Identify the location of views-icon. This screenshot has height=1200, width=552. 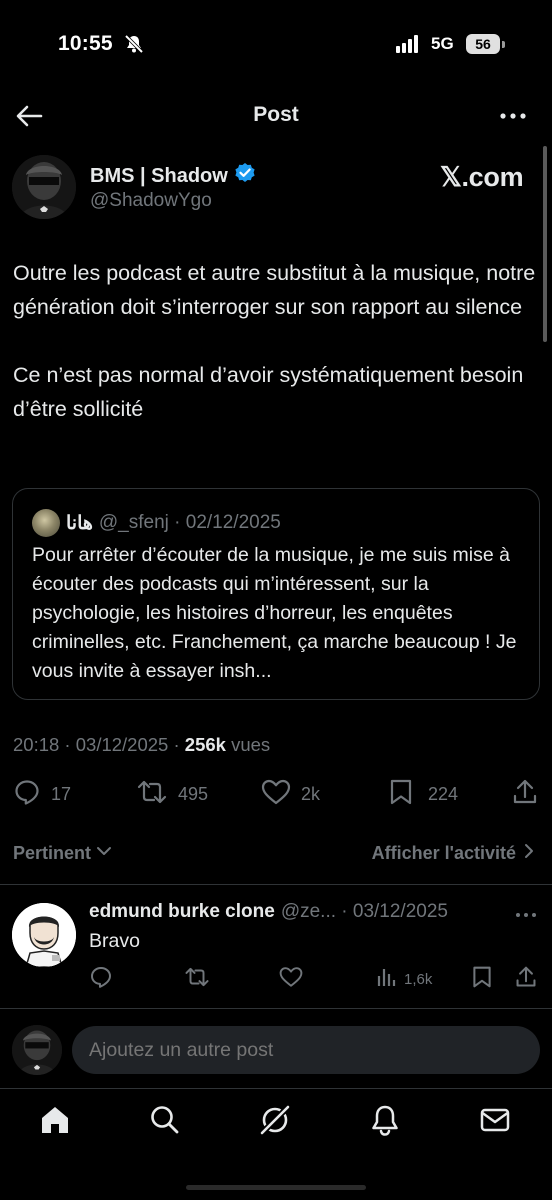
(387, 979).